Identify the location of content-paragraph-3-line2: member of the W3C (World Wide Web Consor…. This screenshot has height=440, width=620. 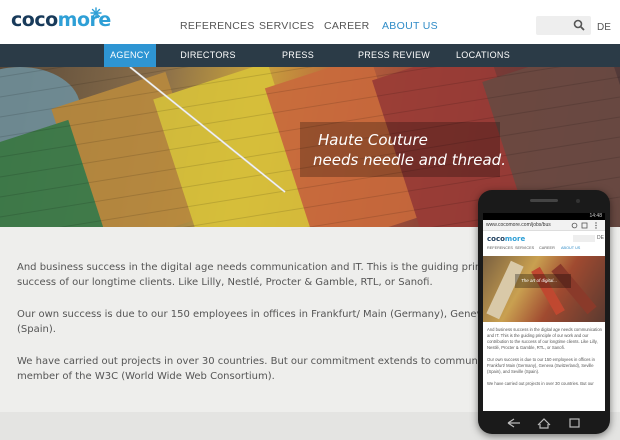
(146, 376).